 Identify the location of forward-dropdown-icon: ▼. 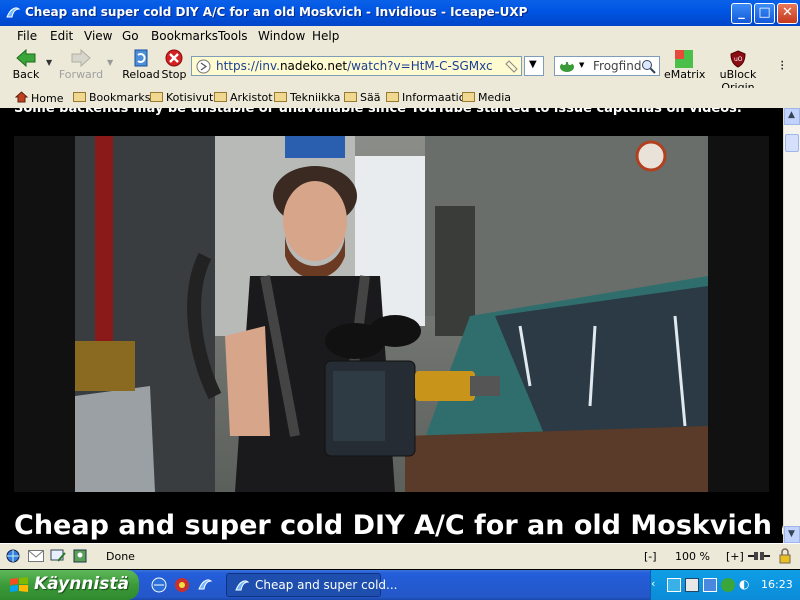
(110, 62).